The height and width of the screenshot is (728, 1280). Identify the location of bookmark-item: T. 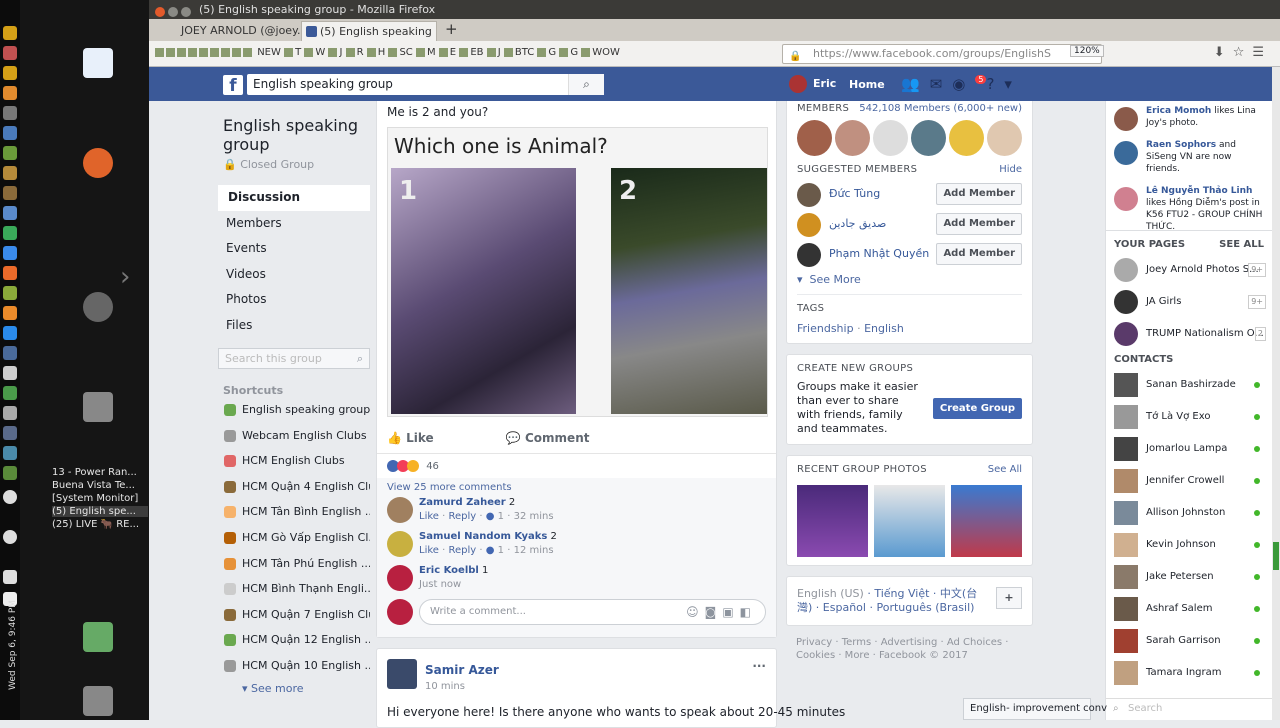
(298, 52).